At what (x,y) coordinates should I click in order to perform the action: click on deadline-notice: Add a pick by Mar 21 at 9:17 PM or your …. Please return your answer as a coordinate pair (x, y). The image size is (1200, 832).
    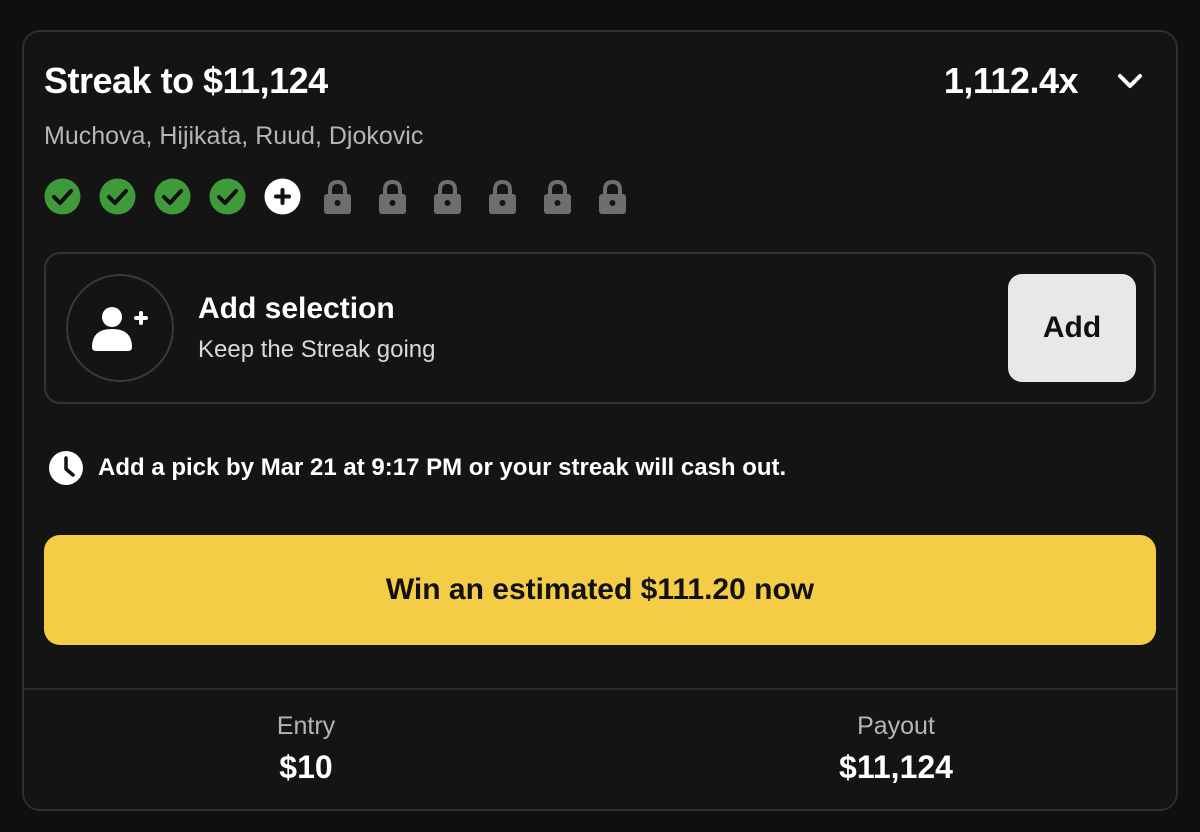
    Looking at the image, I should click on (417, 468).